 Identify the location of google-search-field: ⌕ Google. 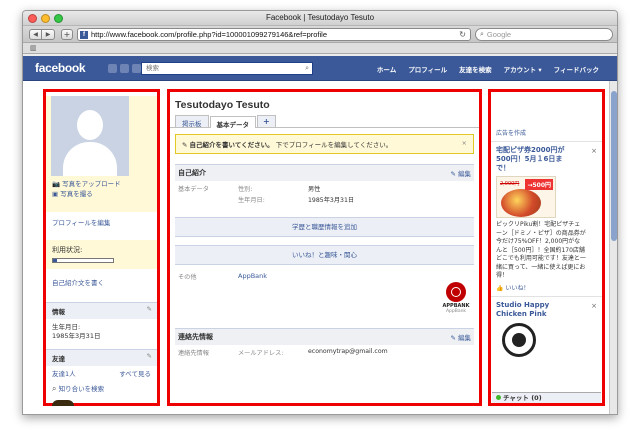
(544, 34).